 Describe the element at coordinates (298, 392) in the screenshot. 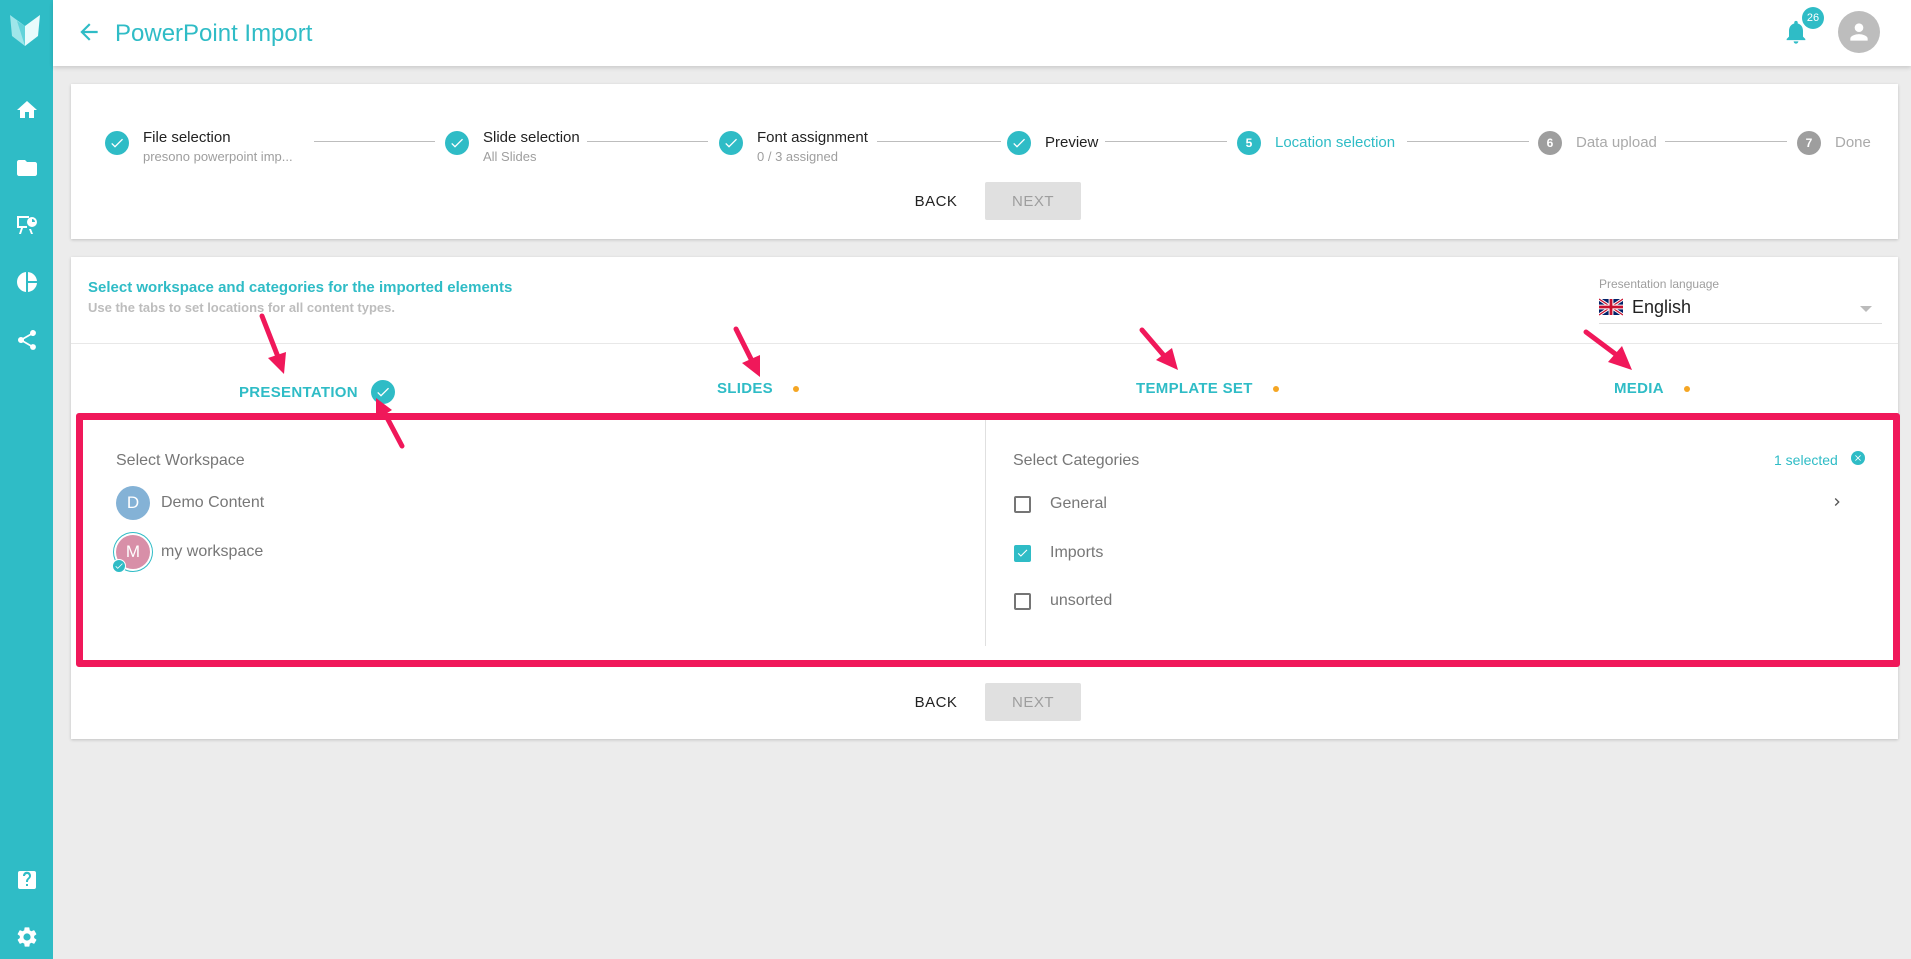

I see `tab-label: PRESENTATION` at that location.